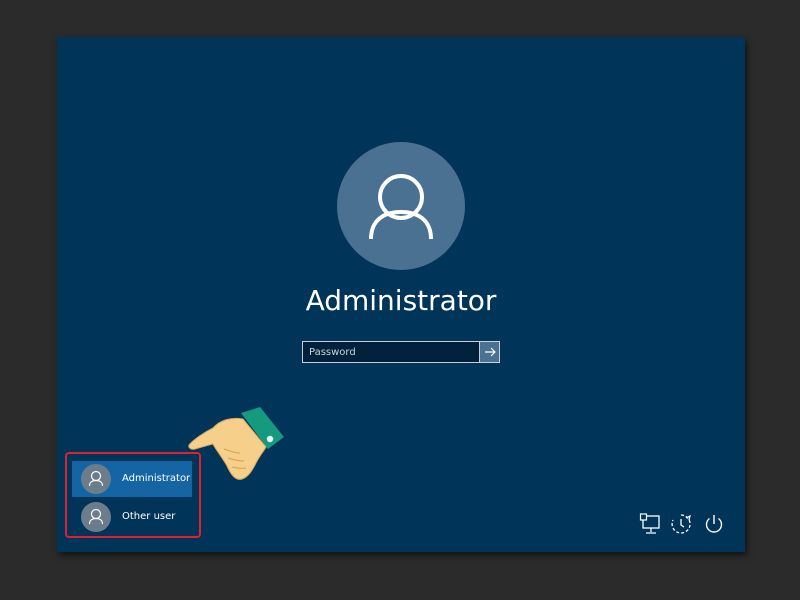  What do you see at coordinates (391, 352) in the screenshot?
I see `password-input` at bounding box center [391, 352].